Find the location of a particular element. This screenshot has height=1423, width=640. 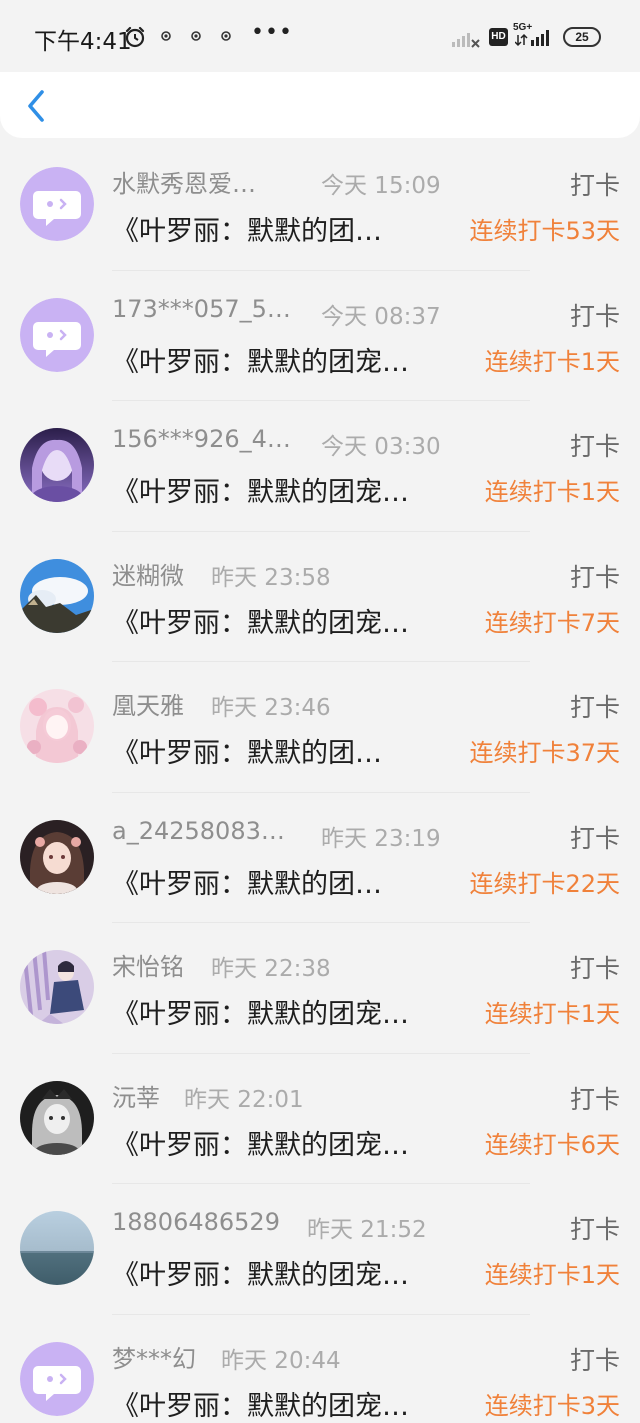

list-item: 迷糊微 昨天 23:58 打卡 《叶罗丽：默默的团宠… 连续打卡7天 is located at coordinates (320, 597).